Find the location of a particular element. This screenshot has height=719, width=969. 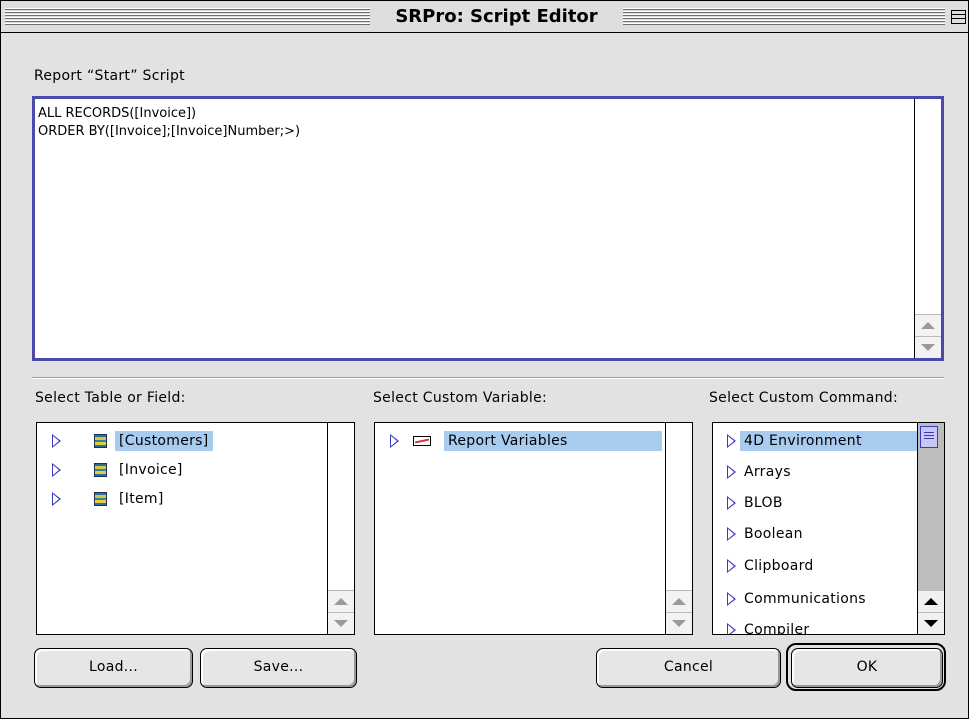

variables-label: Select Custom Variable: is located at coordinates (460, 398).